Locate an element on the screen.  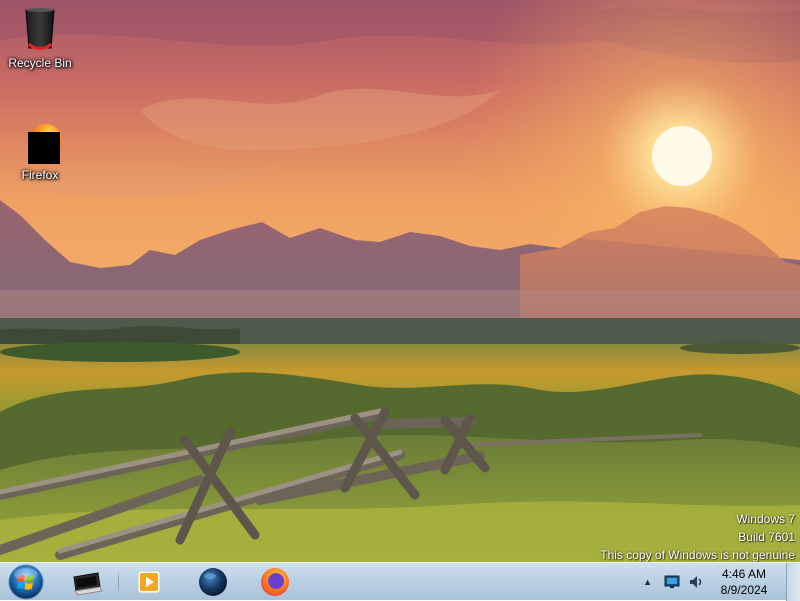
taskbar-pinned-browser is located at coordinates (213, 582).